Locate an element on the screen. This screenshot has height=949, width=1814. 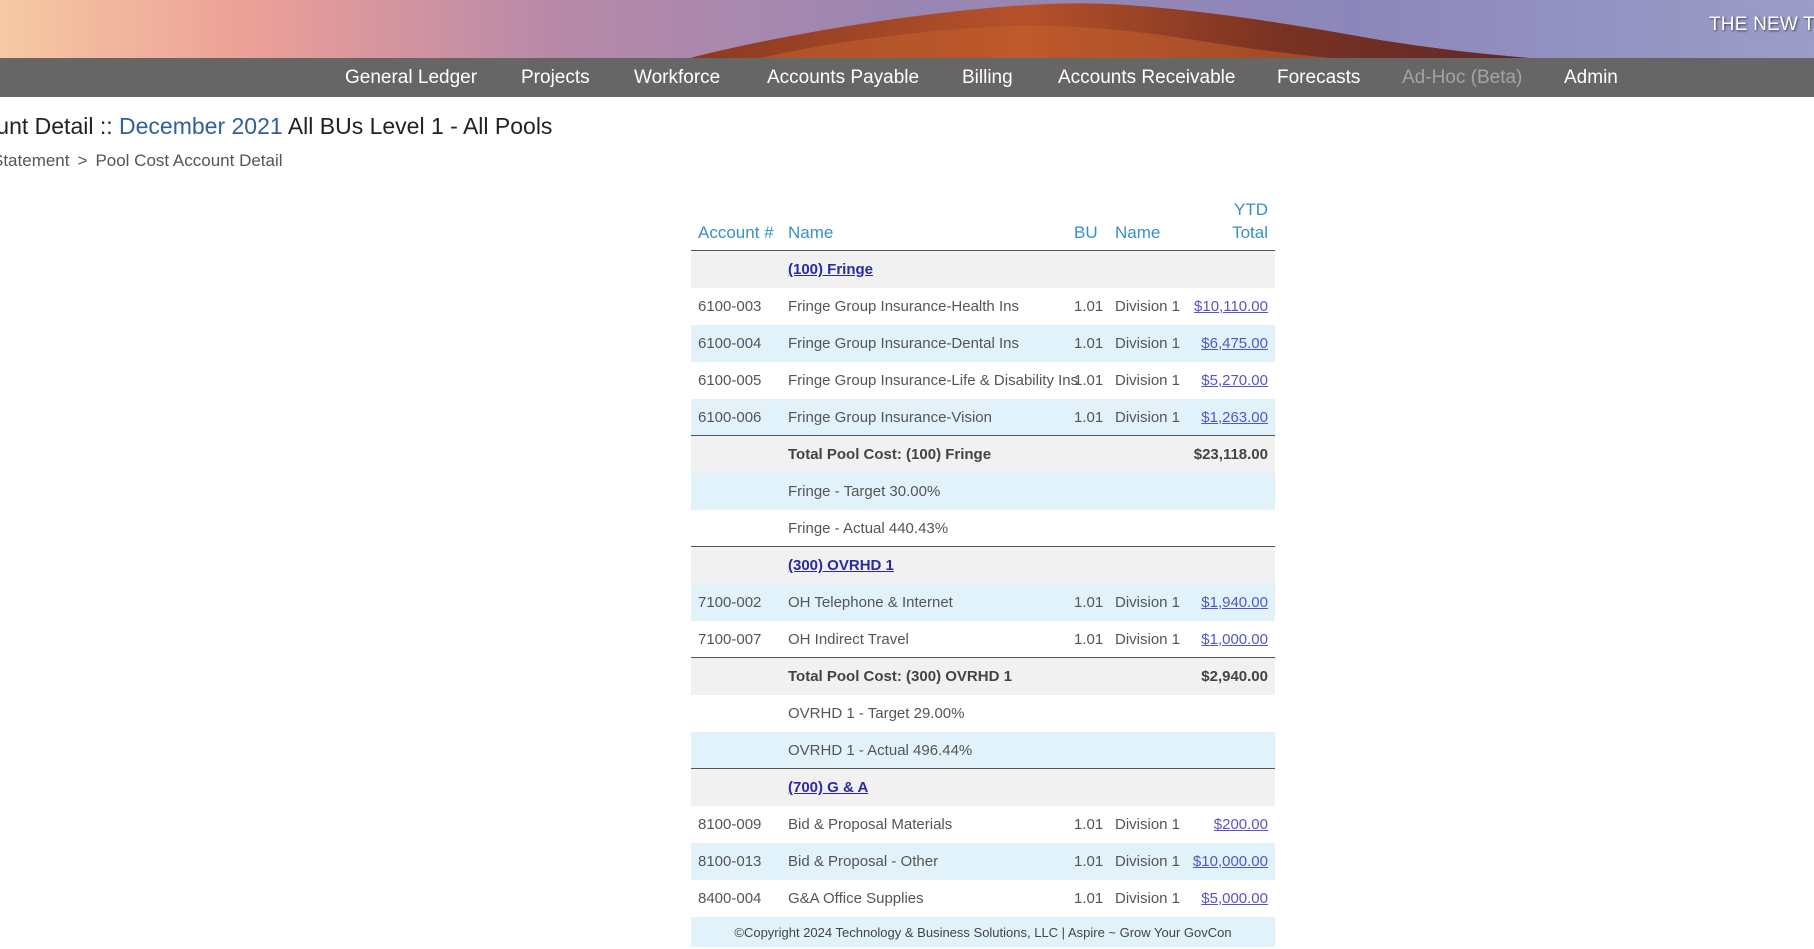
account-number: 7100-002 is located at coordinates (730, 602).